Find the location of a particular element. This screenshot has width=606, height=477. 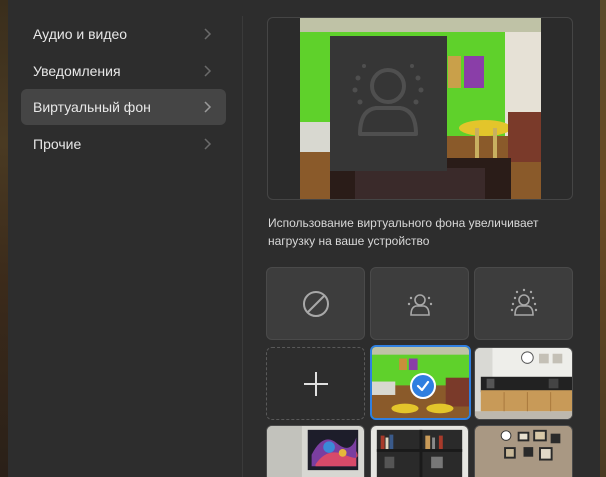

sidebar-item-virtual-background: Виртуальный фон is located at coordinates (123, 107).